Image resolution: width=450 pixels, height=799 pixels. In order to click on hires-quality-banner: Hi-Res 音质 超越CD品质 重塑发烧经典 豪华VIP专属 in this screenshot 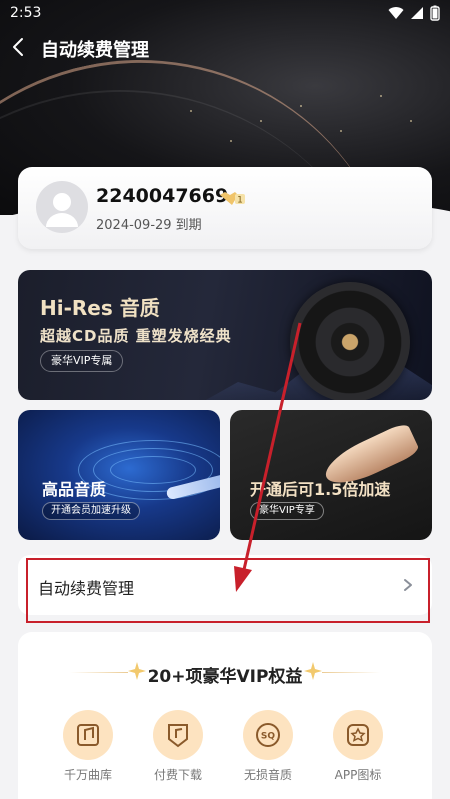, I will do `click(225, 335)`.